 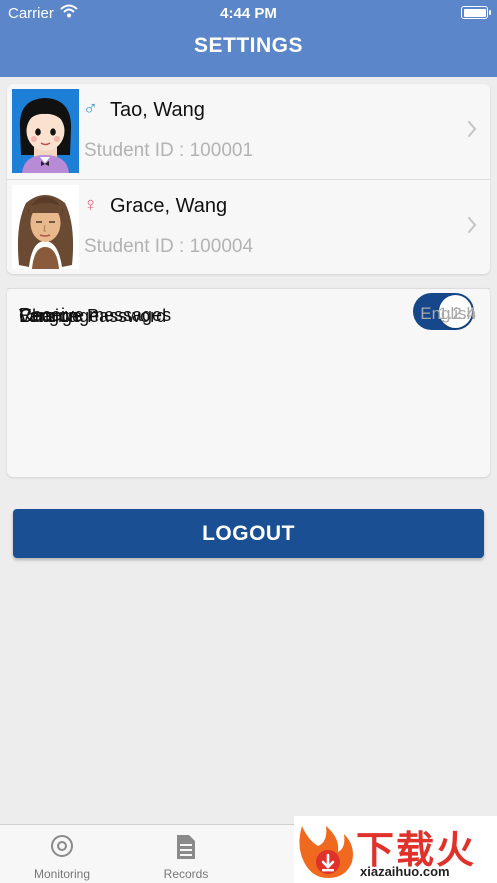 I want to click on student-row-grace: ♀ Grace, Wang Student ID : 100004, so click(x=248, y=226).